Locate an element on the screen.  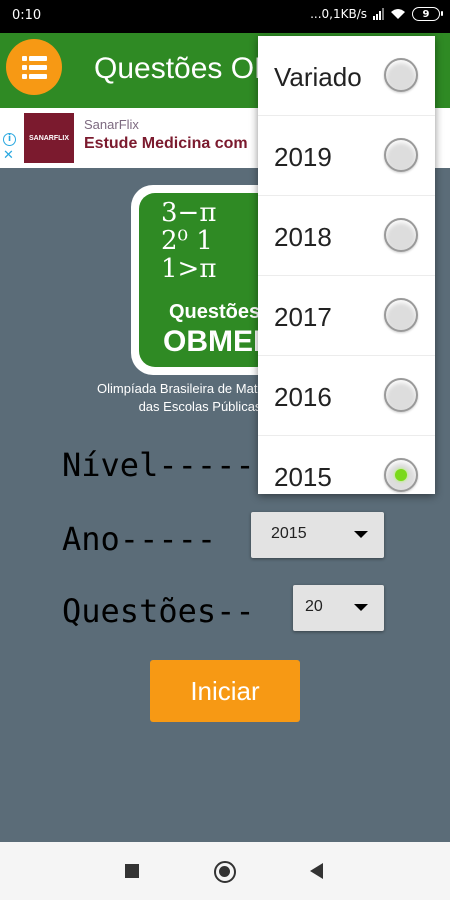
year-spinner: 2015 is located at coordinates (317, 535).